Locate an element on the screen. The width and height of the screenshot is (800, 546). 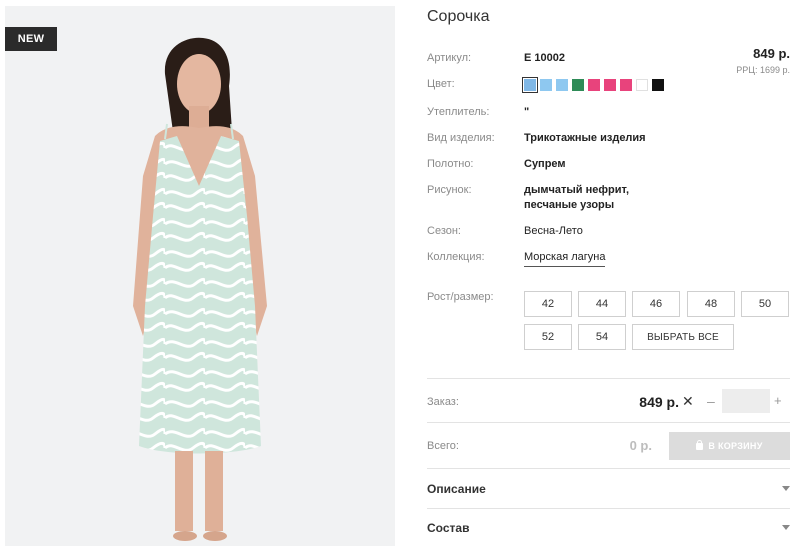
new-badge: NEW is located at coordinates (31, 39).